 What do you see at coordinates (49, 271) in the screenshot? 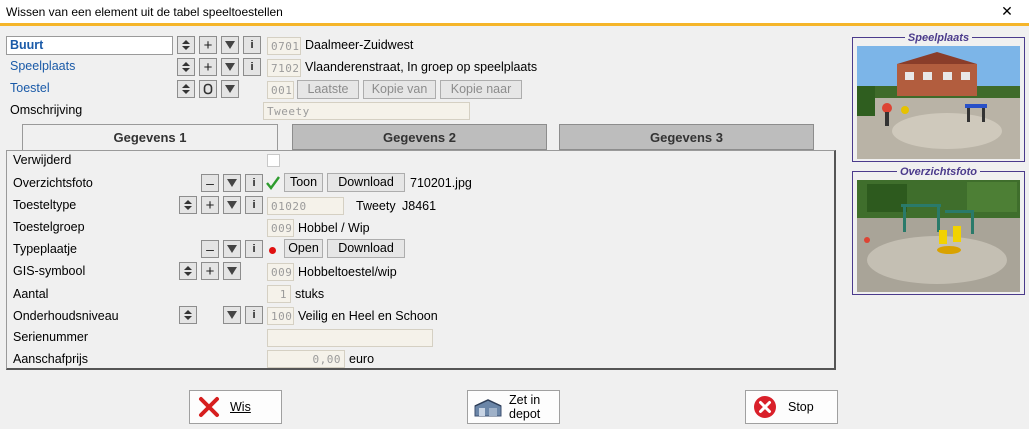
I see `gis-symbool-label: GIS-symbool` at bounding box center [49, 271].